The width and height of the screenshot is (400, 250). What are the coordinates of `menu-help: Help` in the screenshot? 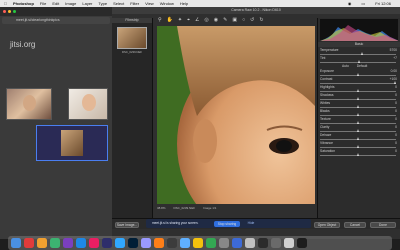 It's located at (184, 3).